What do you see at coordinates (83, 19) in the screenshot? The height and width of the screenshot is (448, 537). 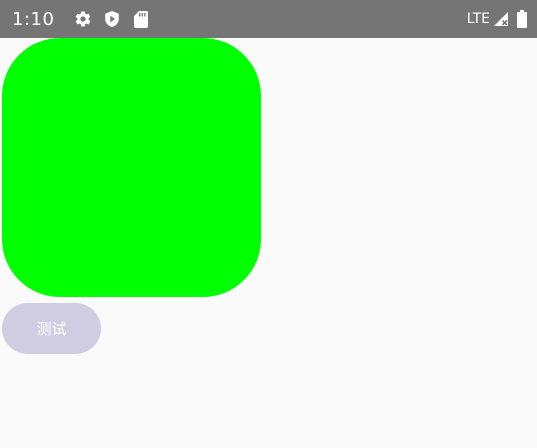 I see `gear-icon` at bounding box center [83, 19].